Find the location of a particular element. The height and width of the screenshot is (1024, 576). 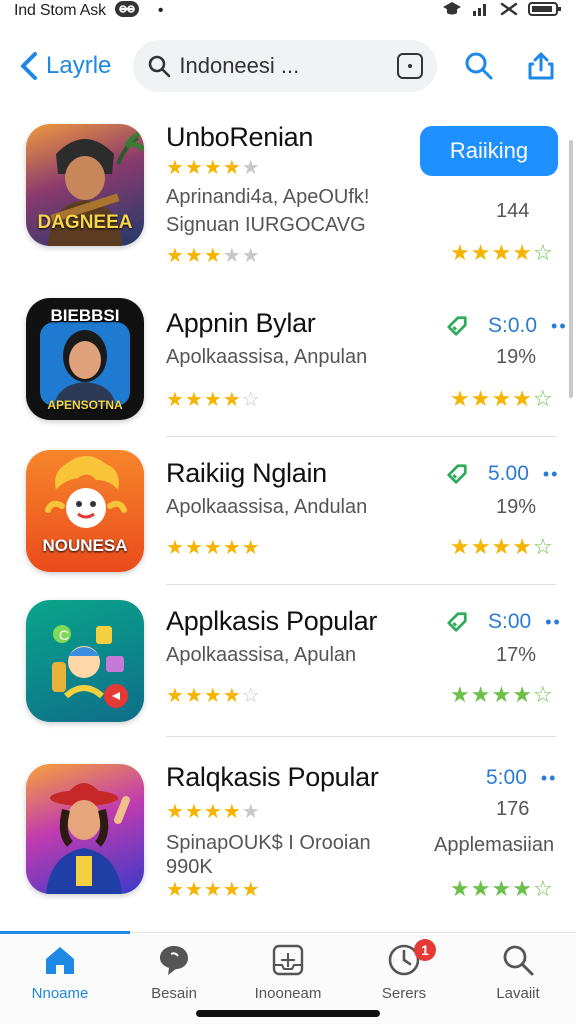

tab-label: Lavaiit is located at coordinates (518, 993).